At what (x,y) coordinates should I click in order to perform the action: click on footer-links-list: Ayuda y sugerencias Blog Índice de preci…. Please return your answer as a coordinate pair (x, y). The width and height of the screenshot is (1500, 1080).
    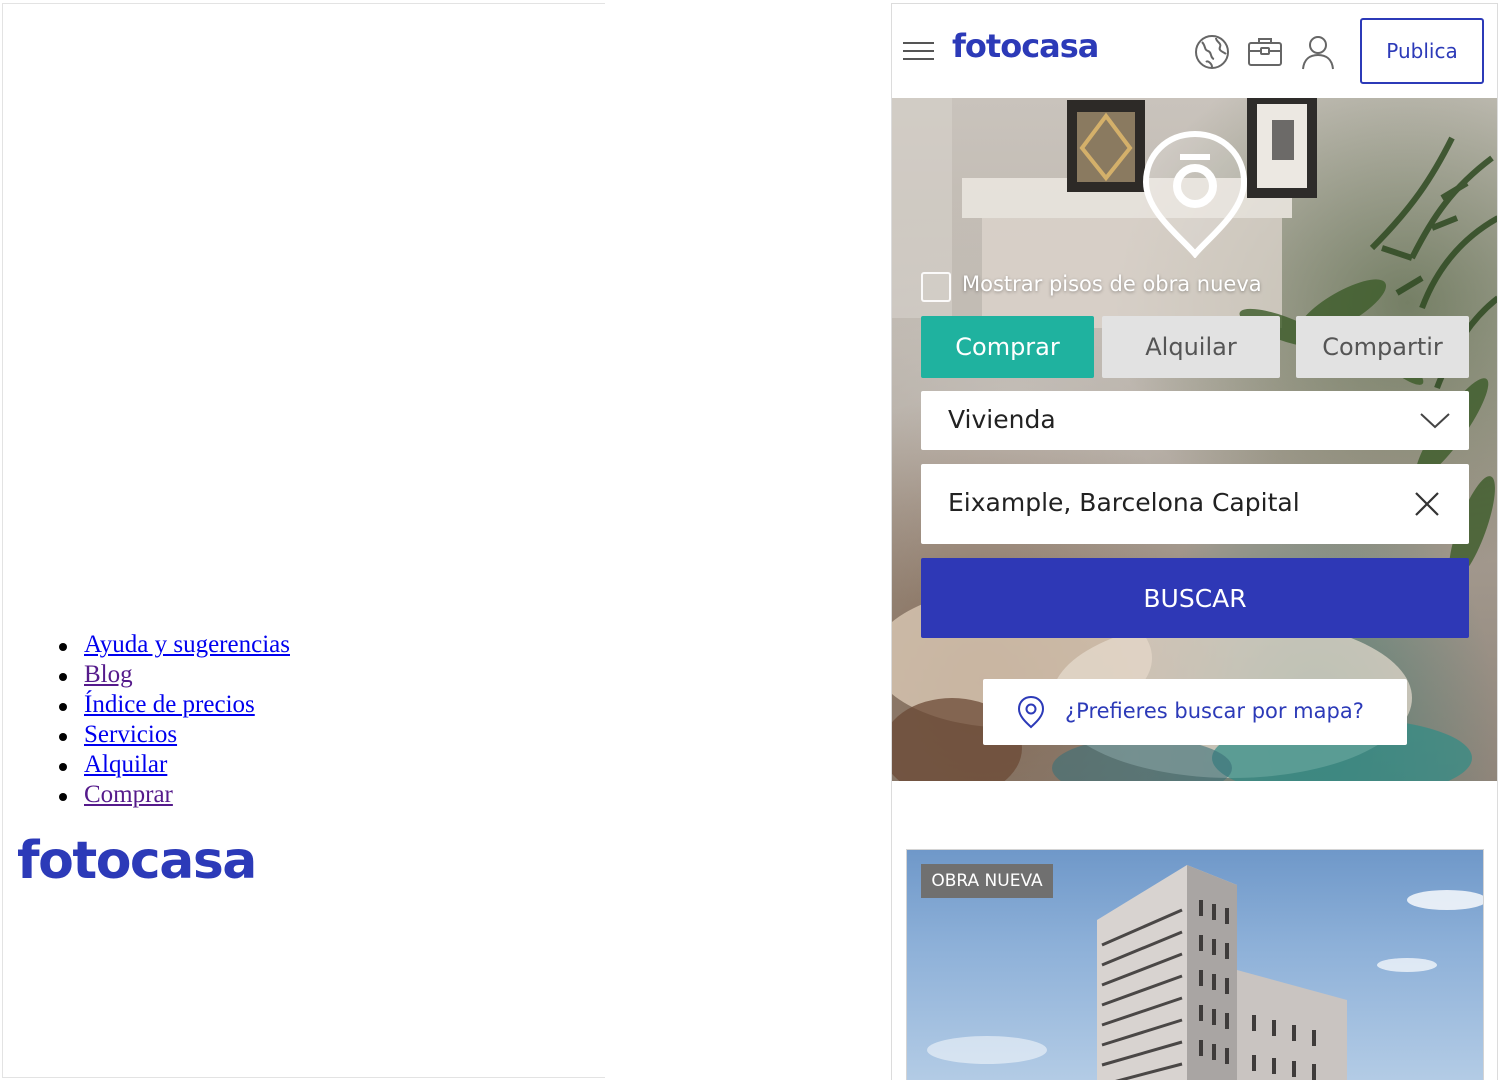
    Looking at the image, I should click on (172, 720).